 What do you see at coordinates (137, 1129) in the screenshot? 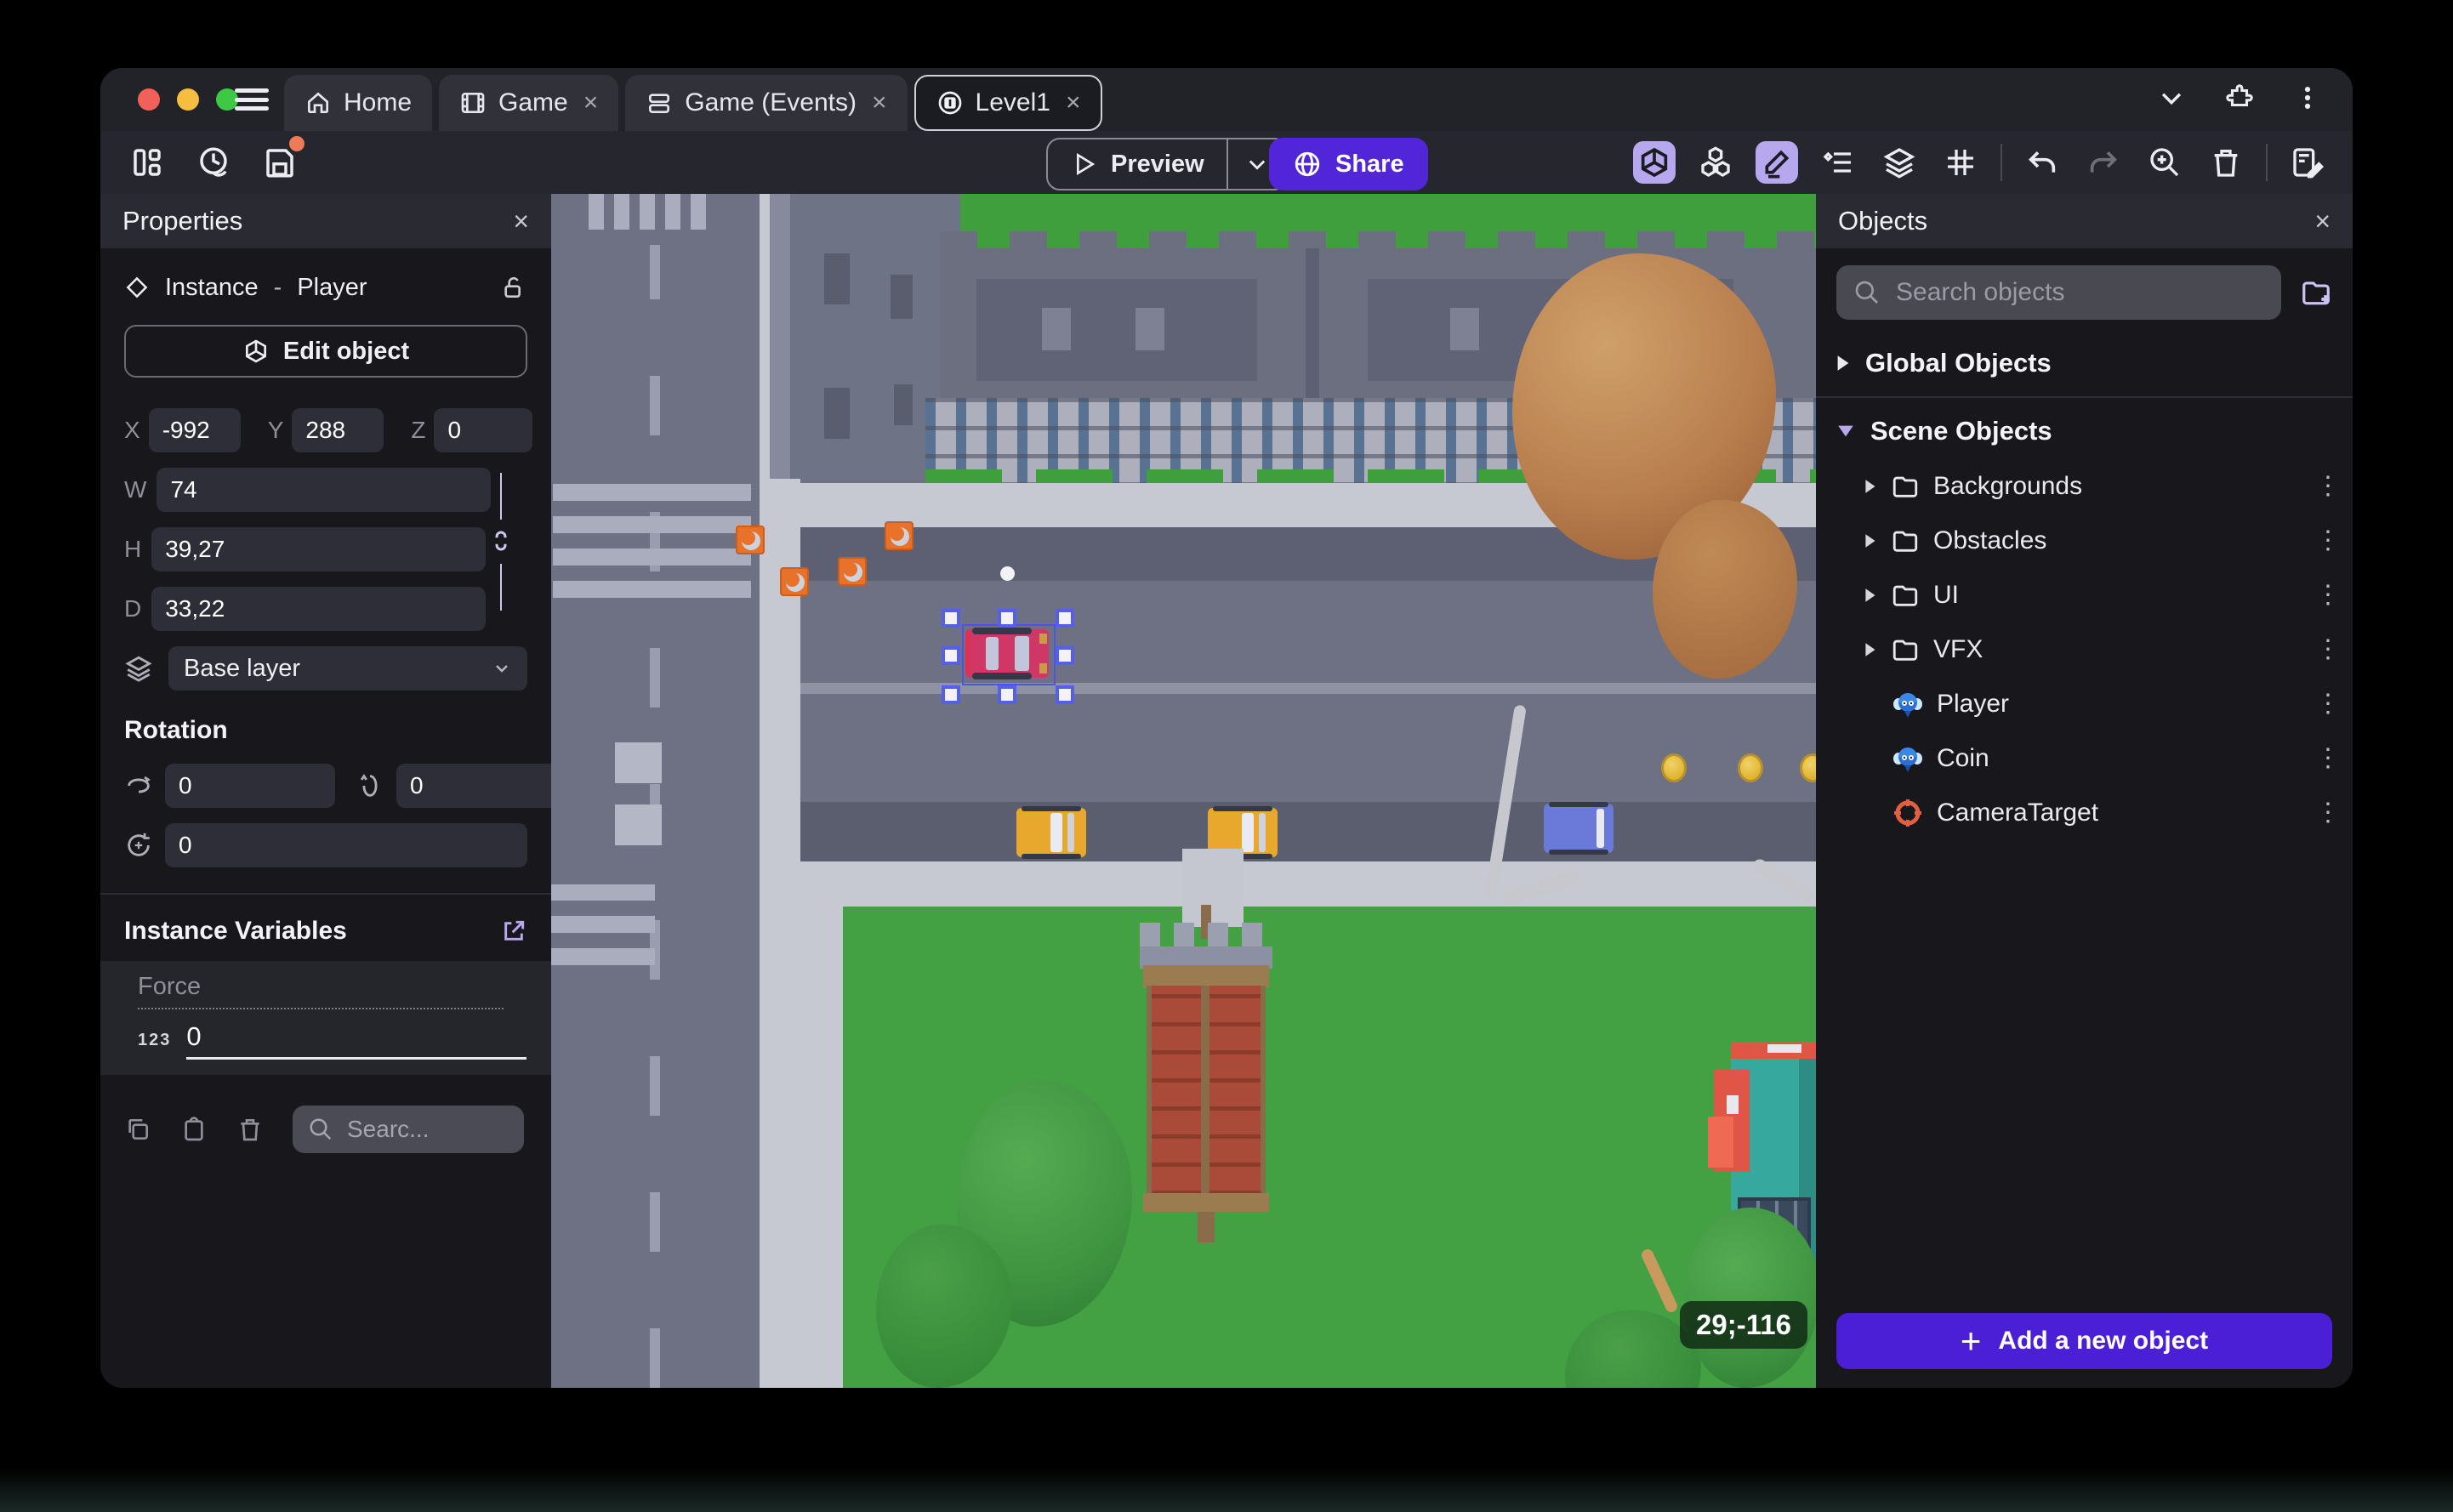
I see `copy-icon` at bounding box center [137, 1129].